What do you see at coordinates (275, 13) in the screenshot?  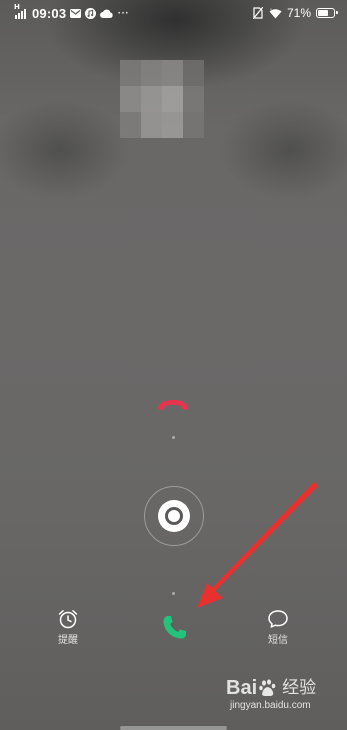 I see `wifi-icon: ⁶` at bounding box center [275, 13].